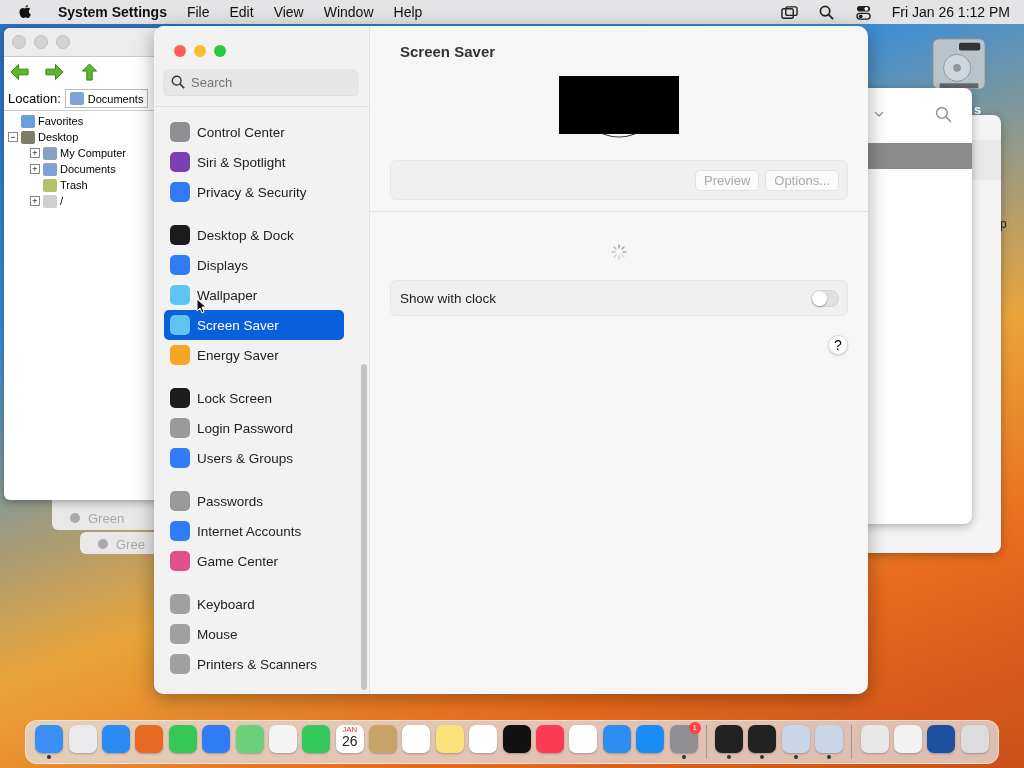  Describe the element at coordinates (254, 265) in the screenshot. I see `sidebar-item: Displays` at that location.